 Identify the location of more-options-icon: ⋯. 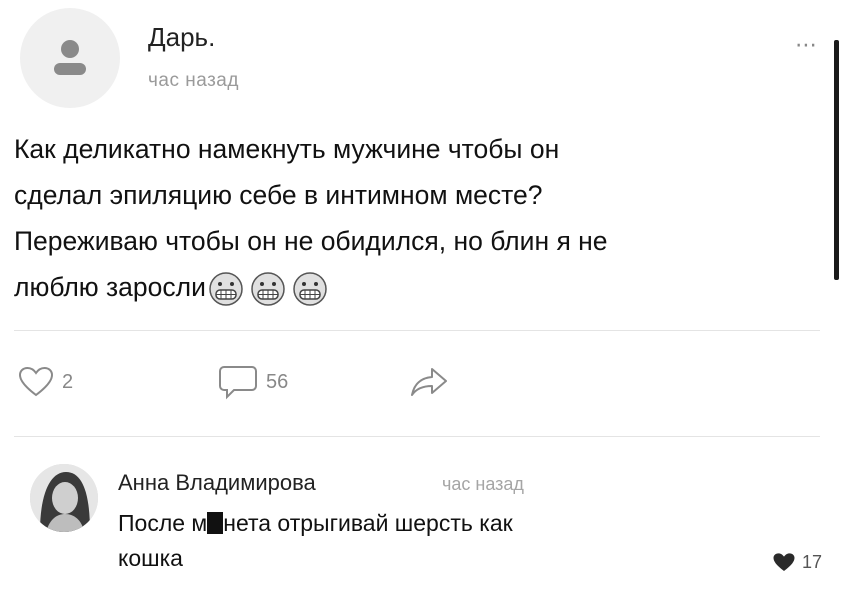
(806, 45).